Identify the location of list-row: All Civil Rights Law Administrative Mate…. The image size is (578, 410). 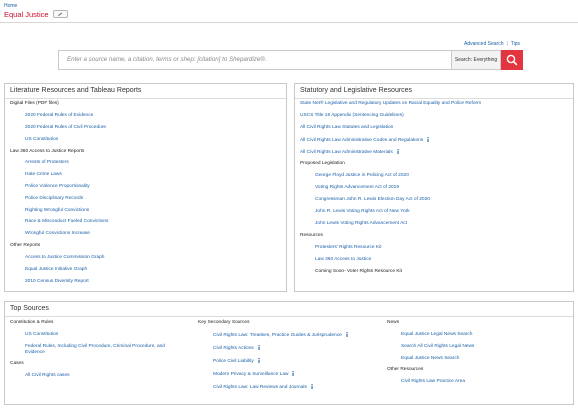
(350, 152).